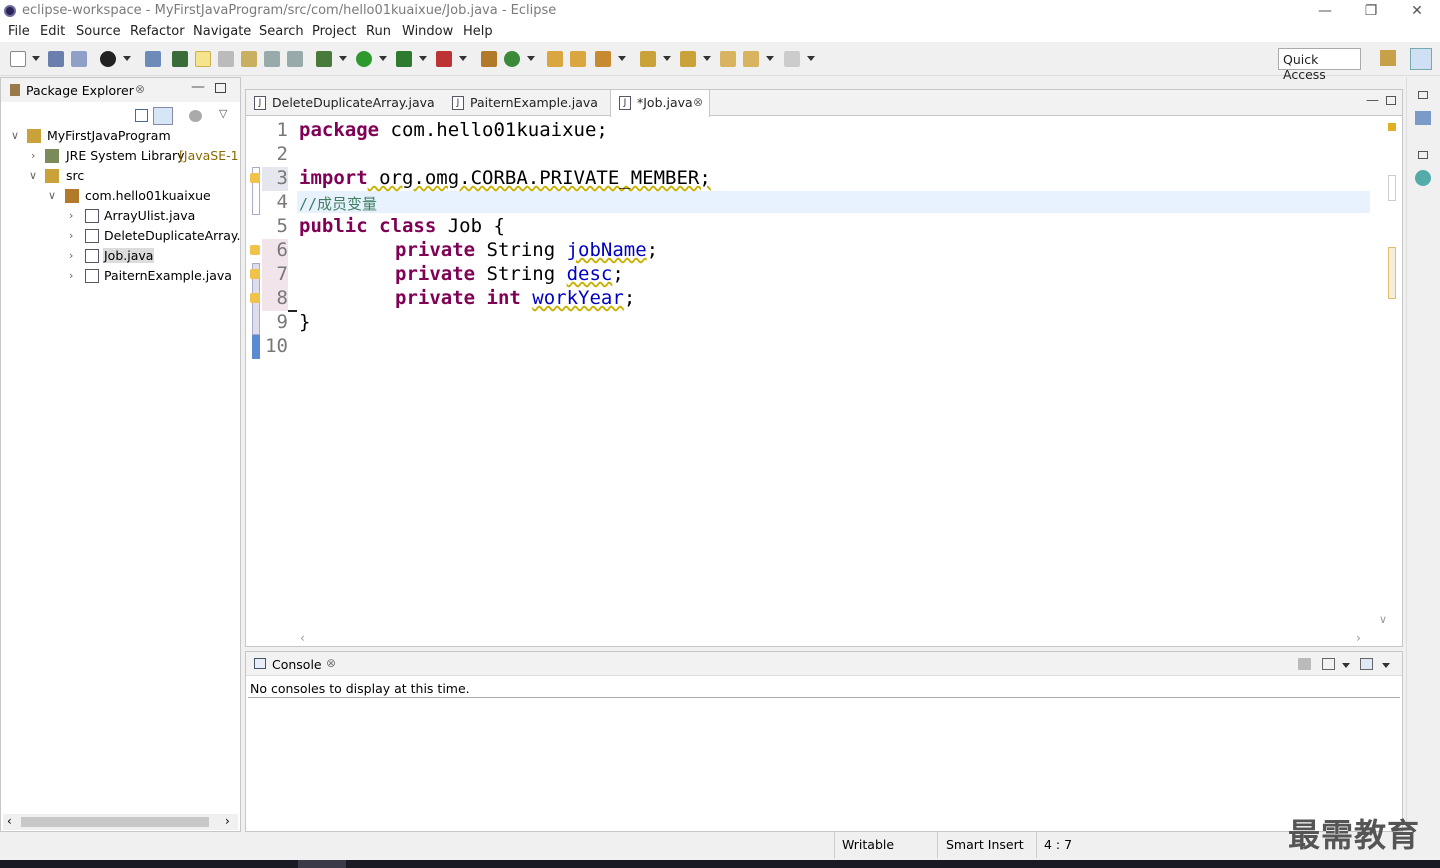  What do you see at coordinates (1304, 664) in the screenshot?
I see `pin-console-icon` at bounding box center [1304, 664].